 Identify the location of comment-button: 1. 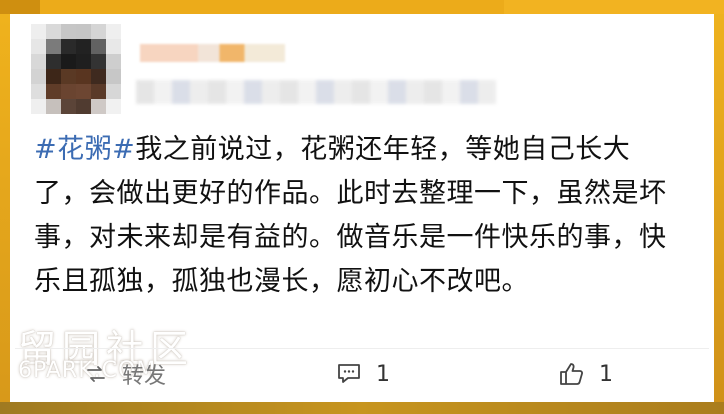
(363, 374).